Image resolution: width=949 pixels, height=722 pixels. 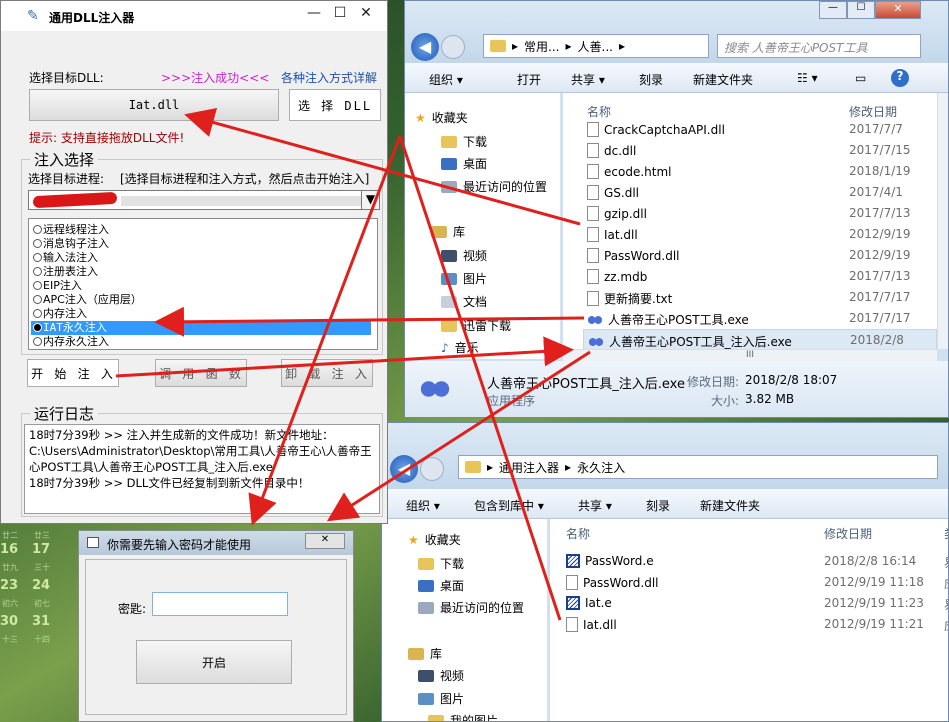 I want to click on arrow-output-to-dialog, so click(x=458, y=436).